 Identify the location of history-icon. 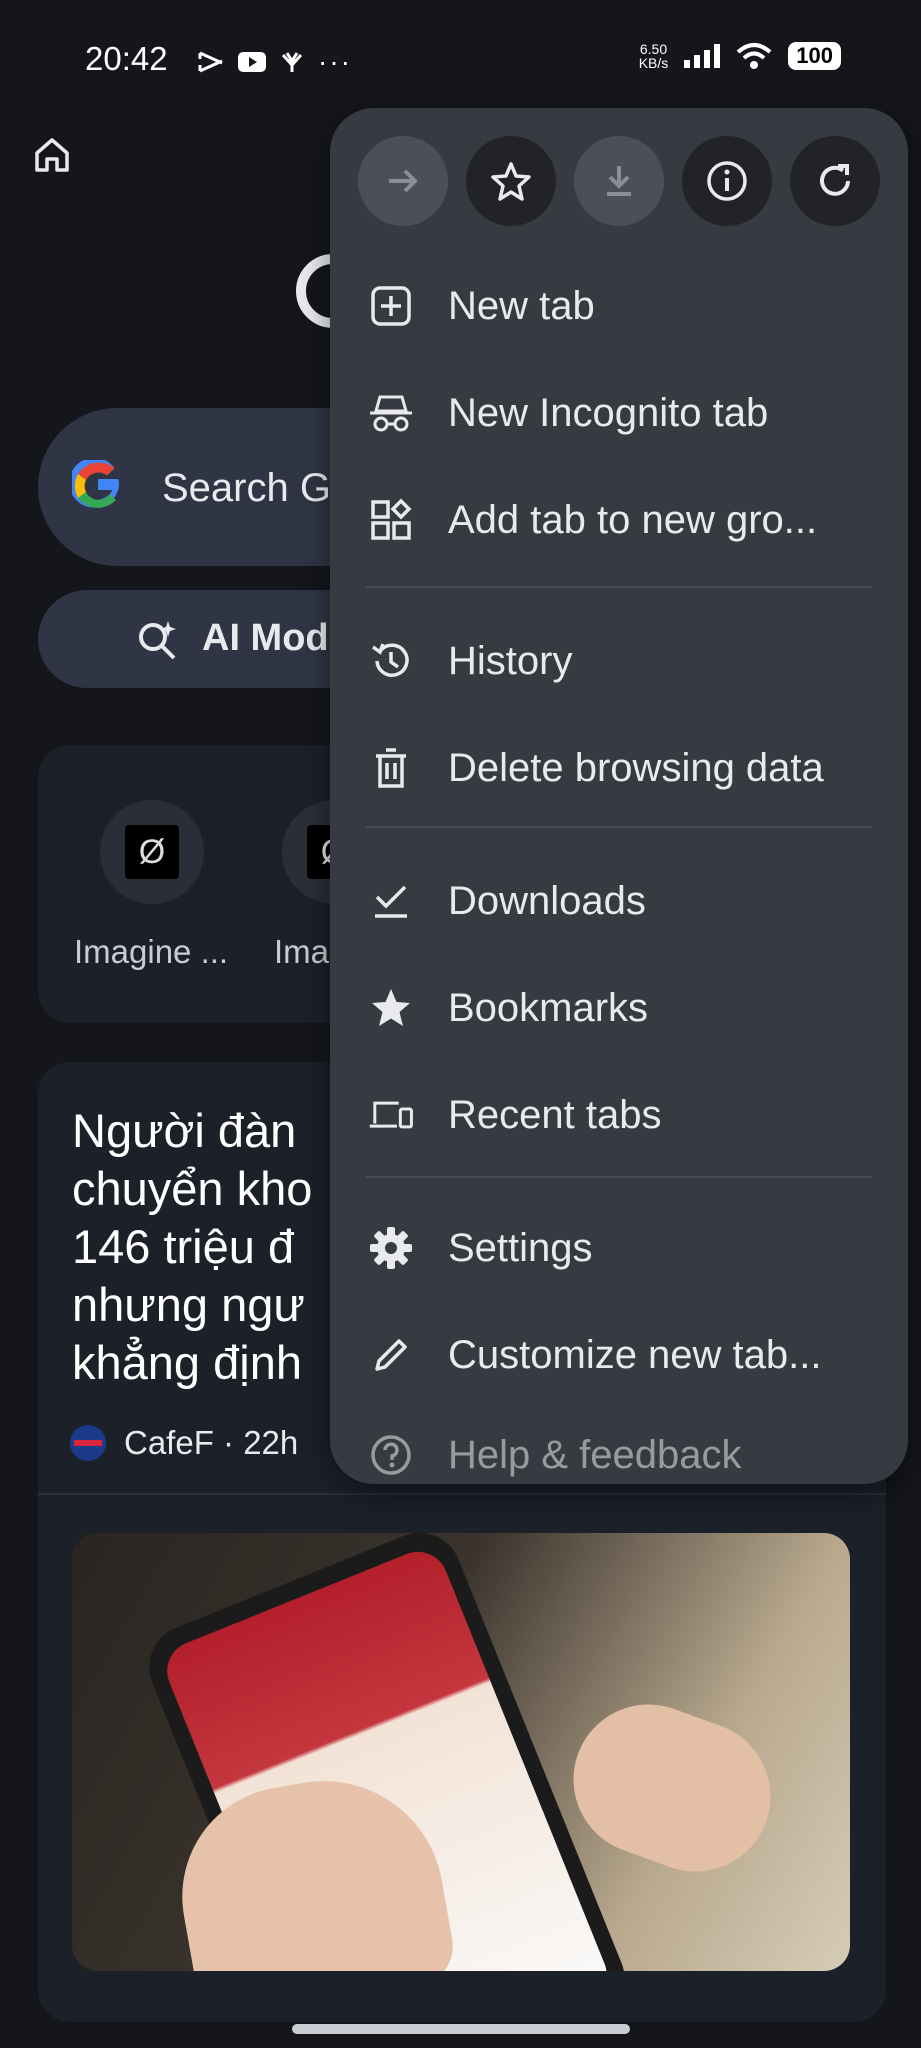
(391, 661).